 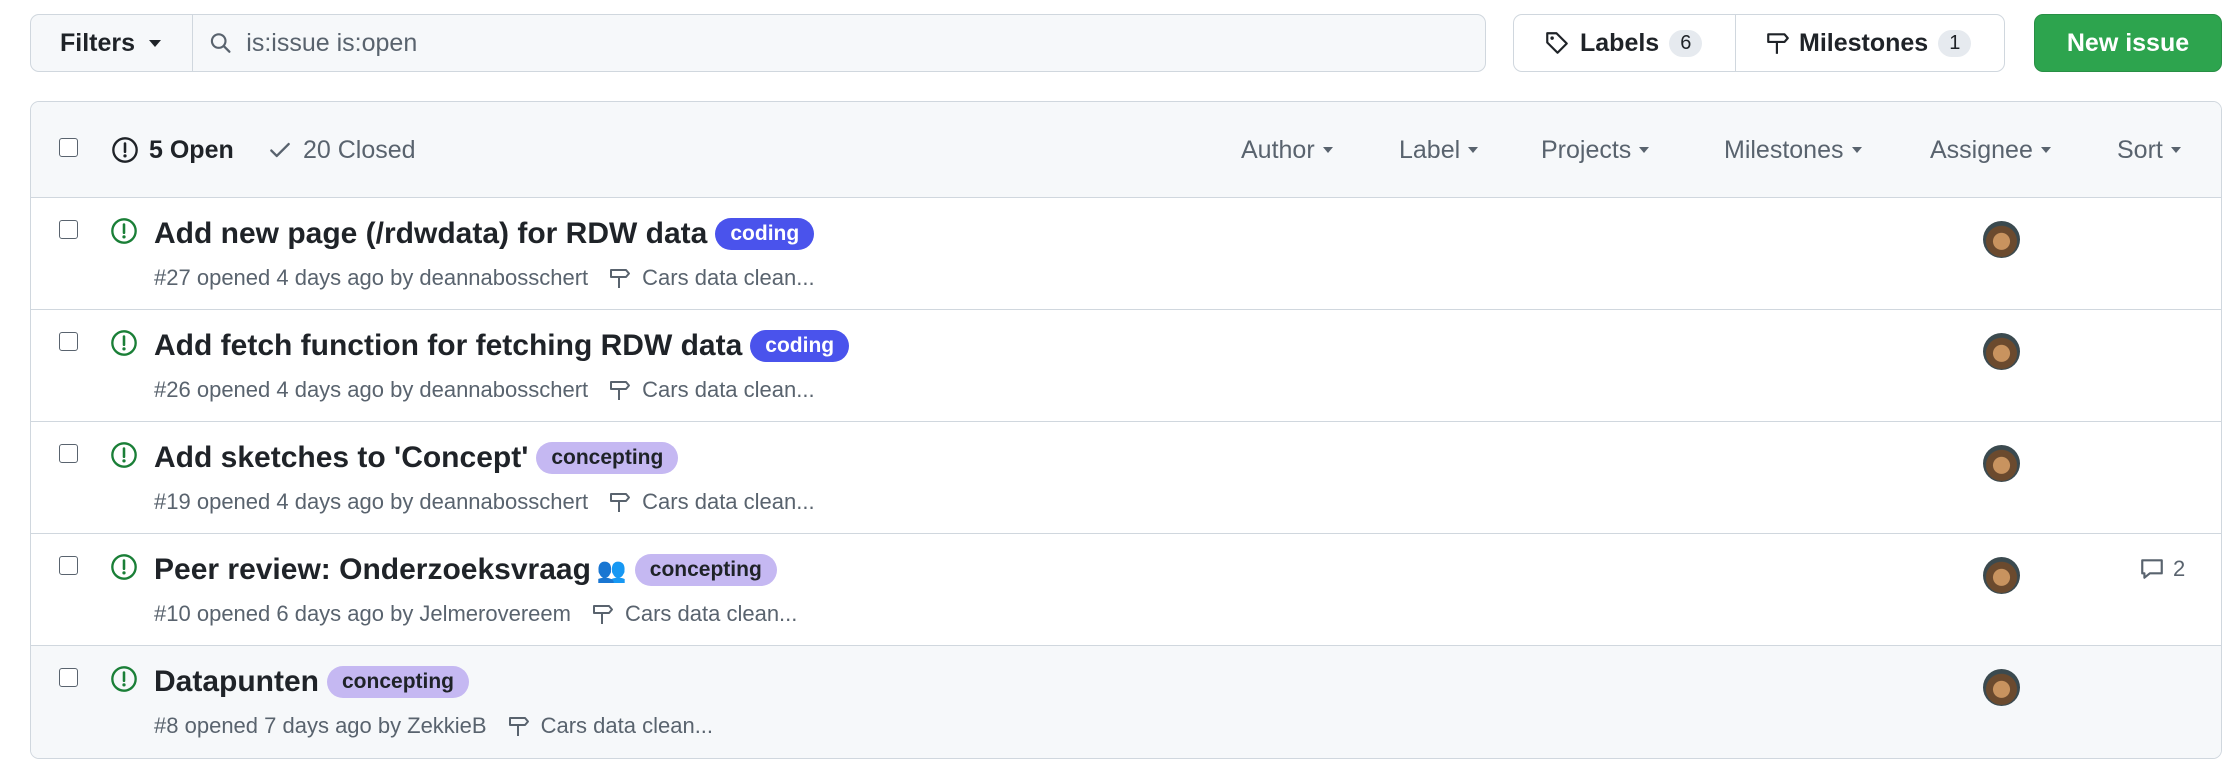 I want to click on milestones-filter: Milestones, so click(x=1793, y=150).